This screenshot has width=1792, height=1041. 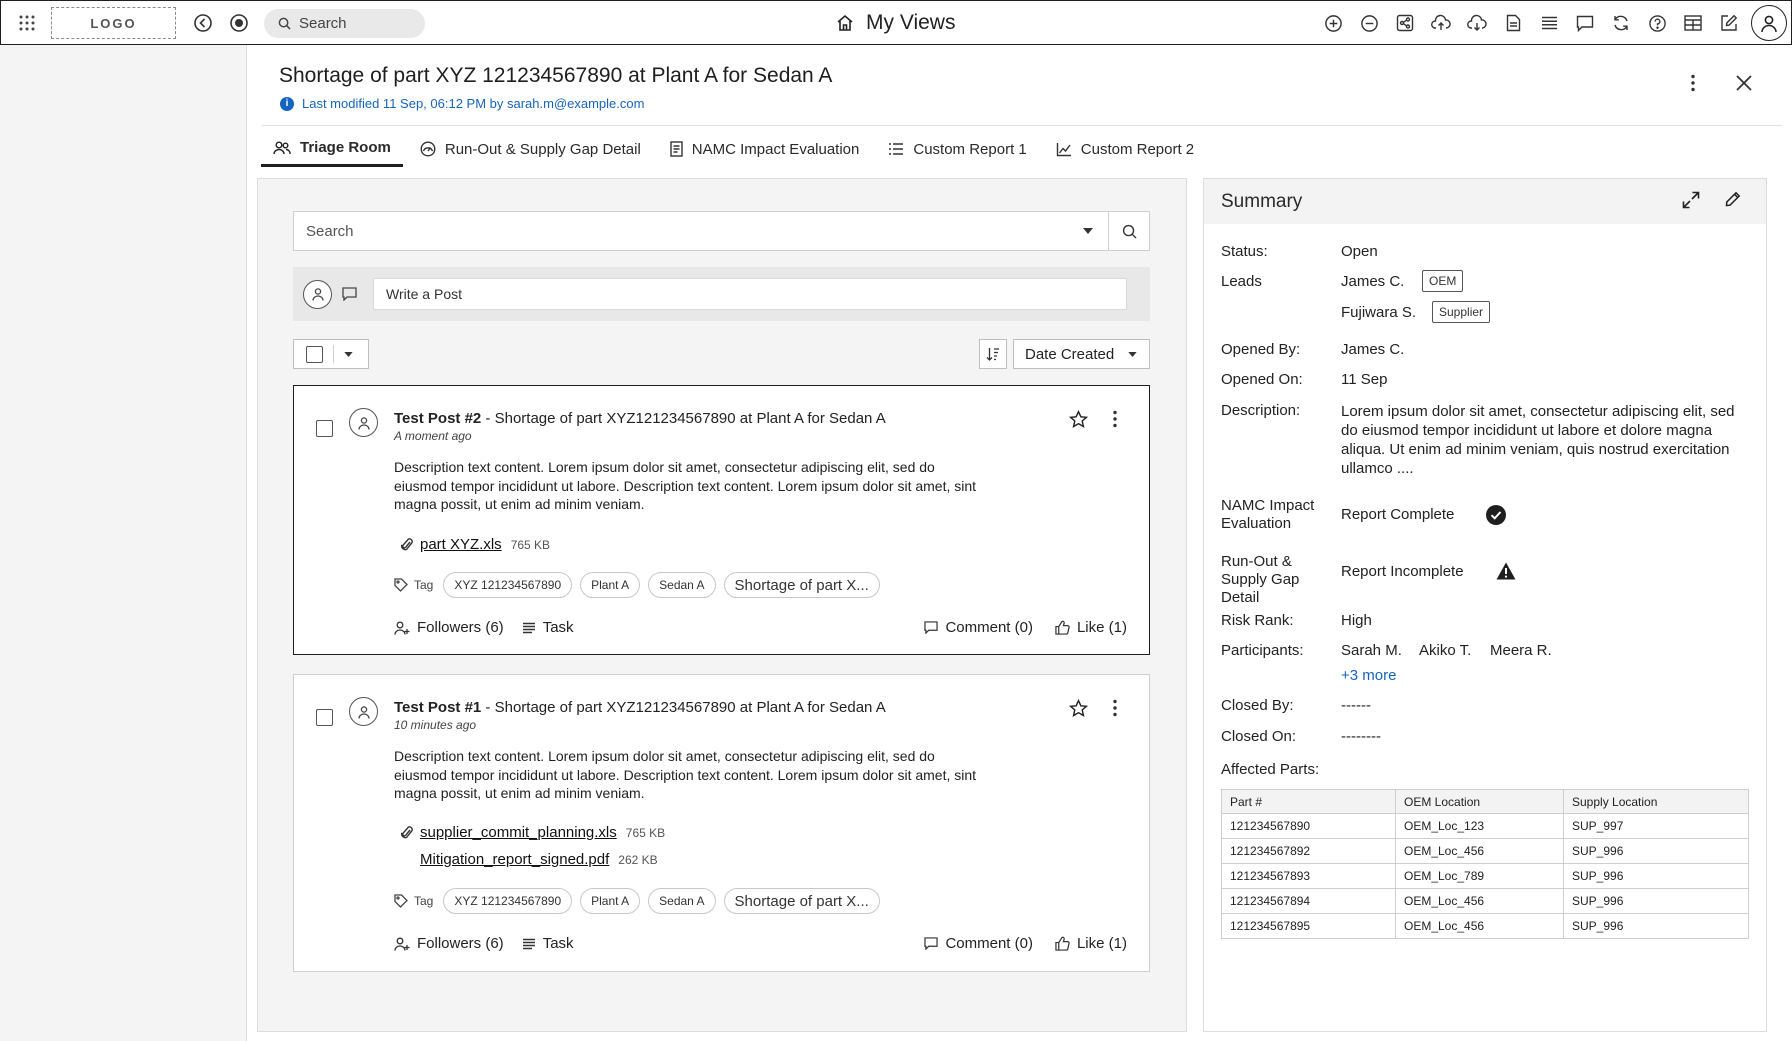 I want to click on table-row: 121234567894 OEM_Loc_456 SUP_996, so click(x=1485, y=901).